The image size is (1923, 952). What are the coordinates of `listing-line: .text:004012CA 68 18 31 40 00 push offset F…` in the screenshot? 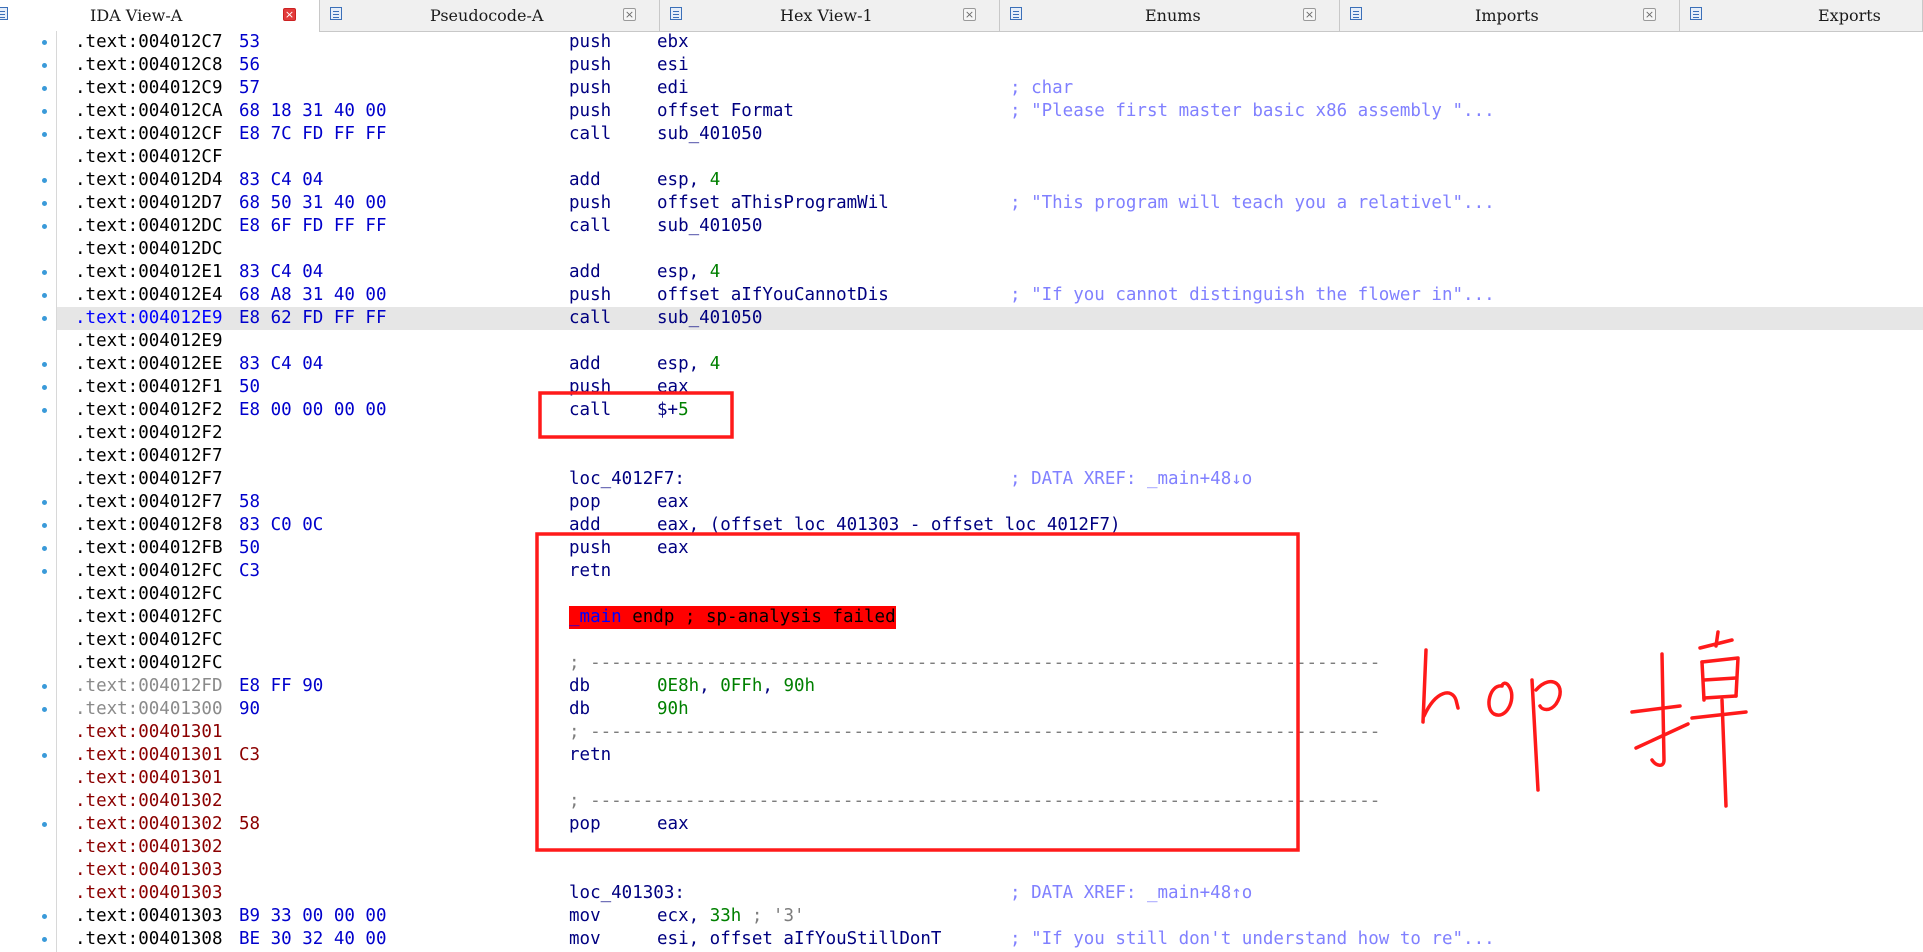 It's located at (990, 111).